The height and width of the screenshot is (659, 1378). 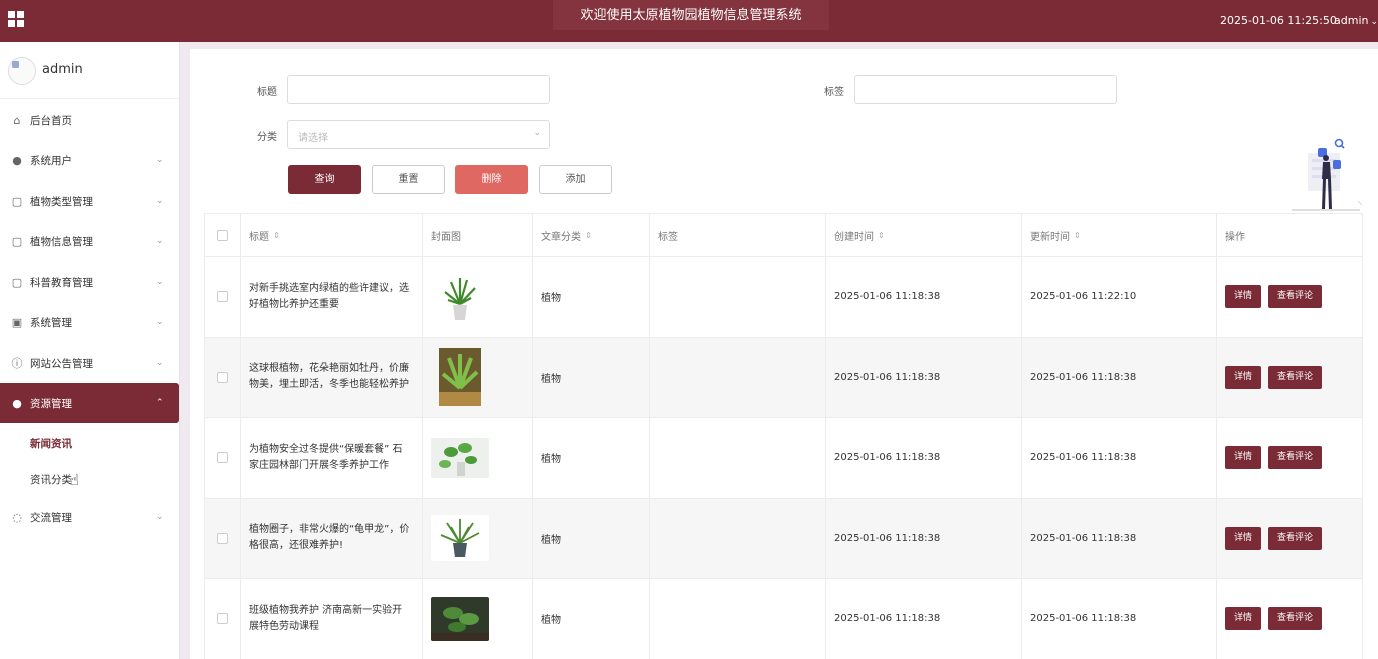 I want to click on tag-filter-input, so click(x=985, y=89).